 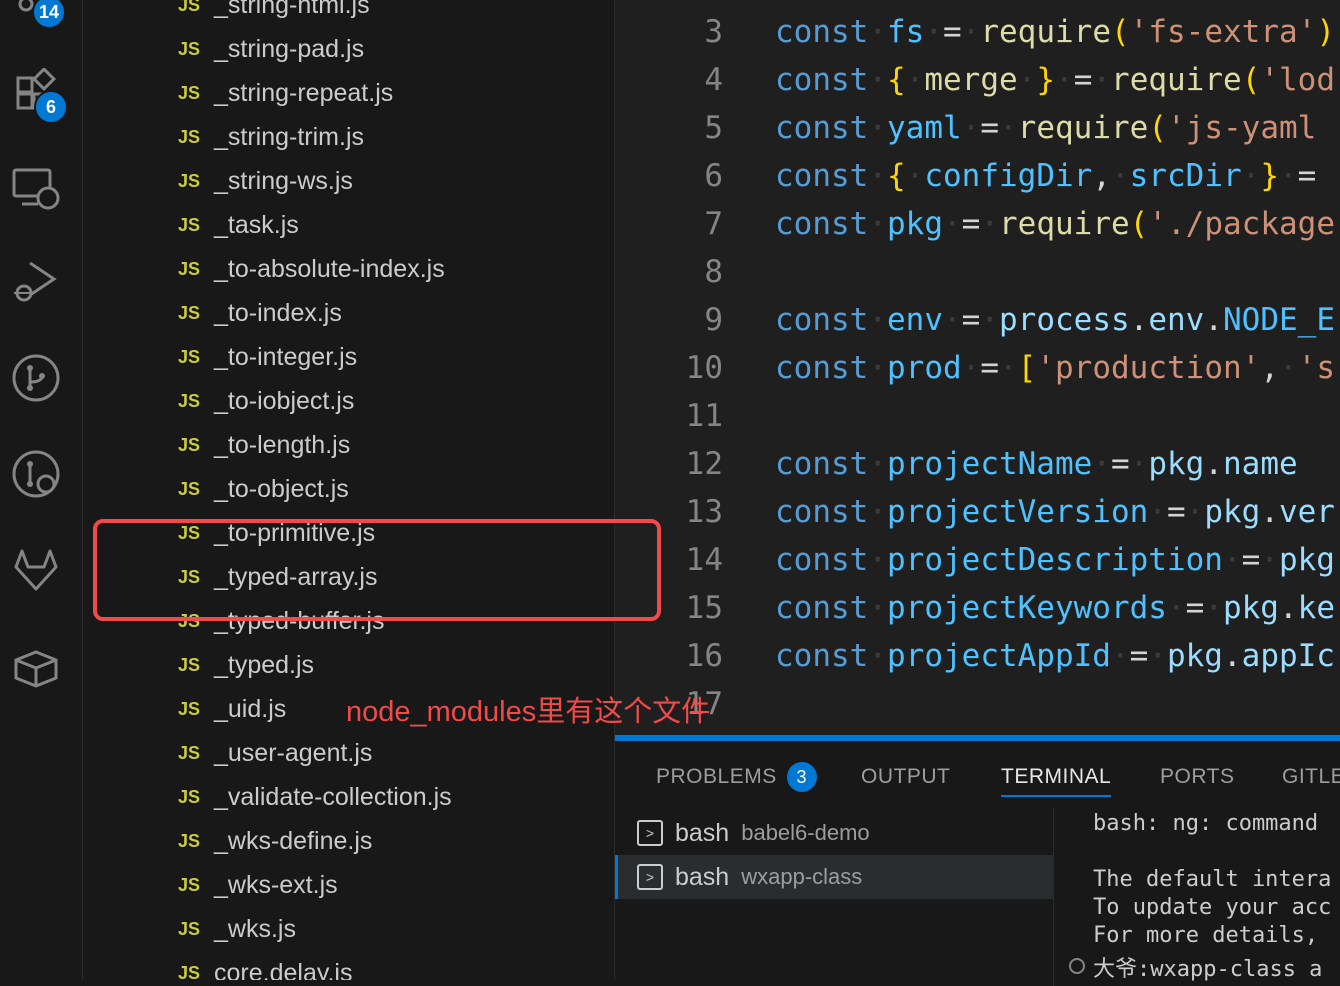 I want to click on tab-terminal: TERMINAL, so click(x=1056, y=778).